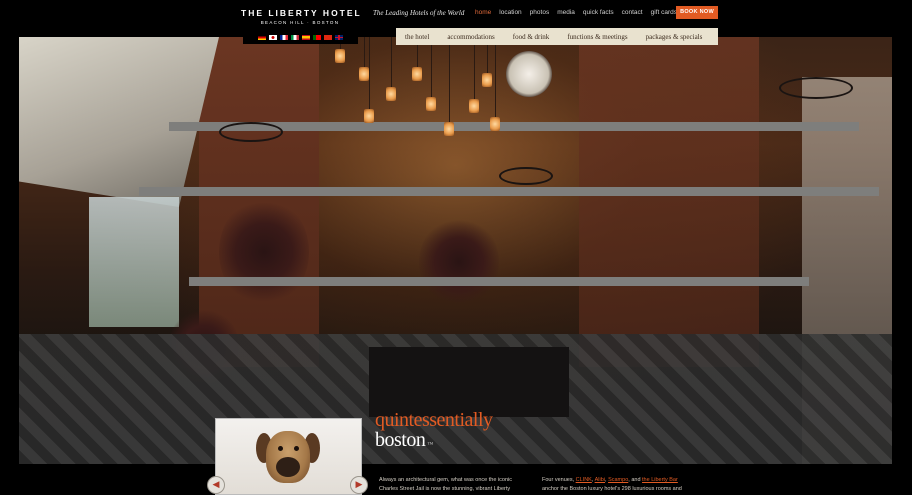  Describe the element at coordinates (288, 456) in the screenshot. I see `photo-carousel` at that location.